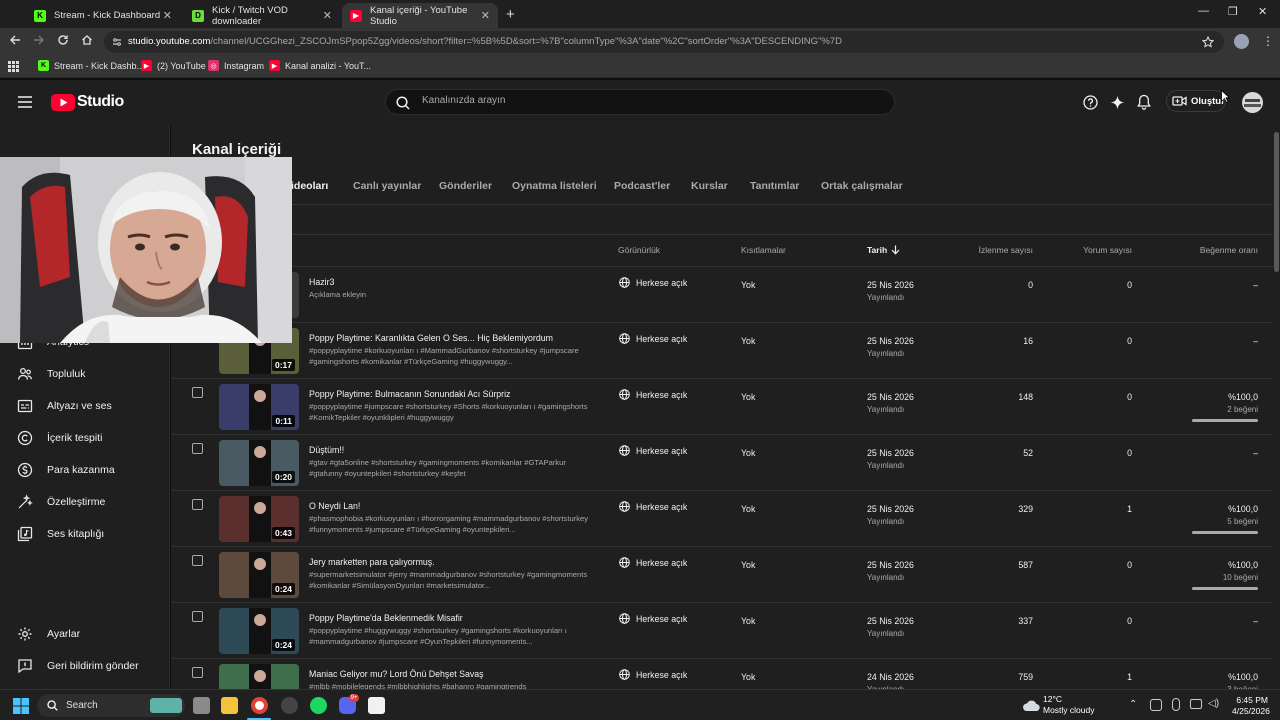 The image size is (1280, 720). Describe the element at coordinates (396, 674) in the screenshot. I see `video-title: Maniac Geliyor mu? Lord Önü Dehşet Savaş` at that location.